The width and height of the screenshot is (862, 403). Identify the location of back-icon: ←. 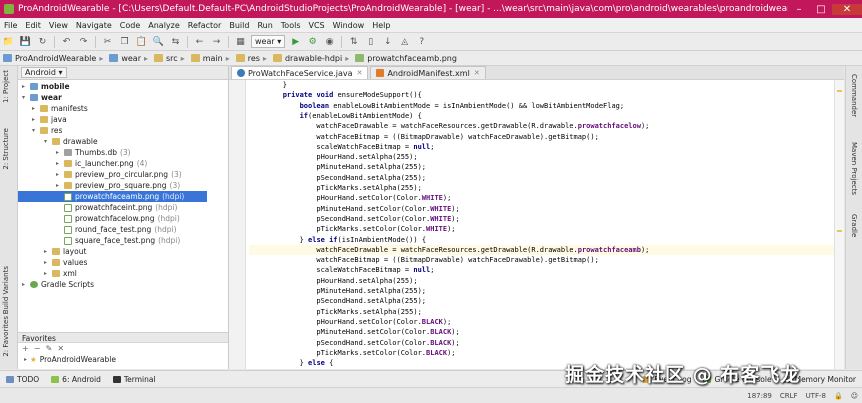
(199, 42).